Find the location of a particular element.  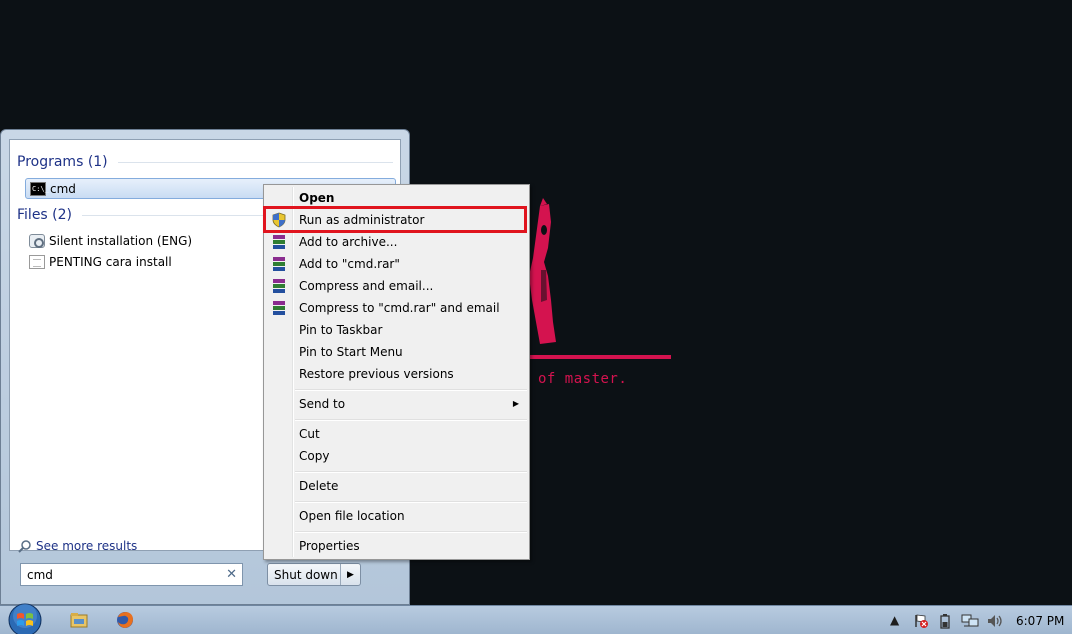

cat-logo-icon is located at coordinates (600, 278).